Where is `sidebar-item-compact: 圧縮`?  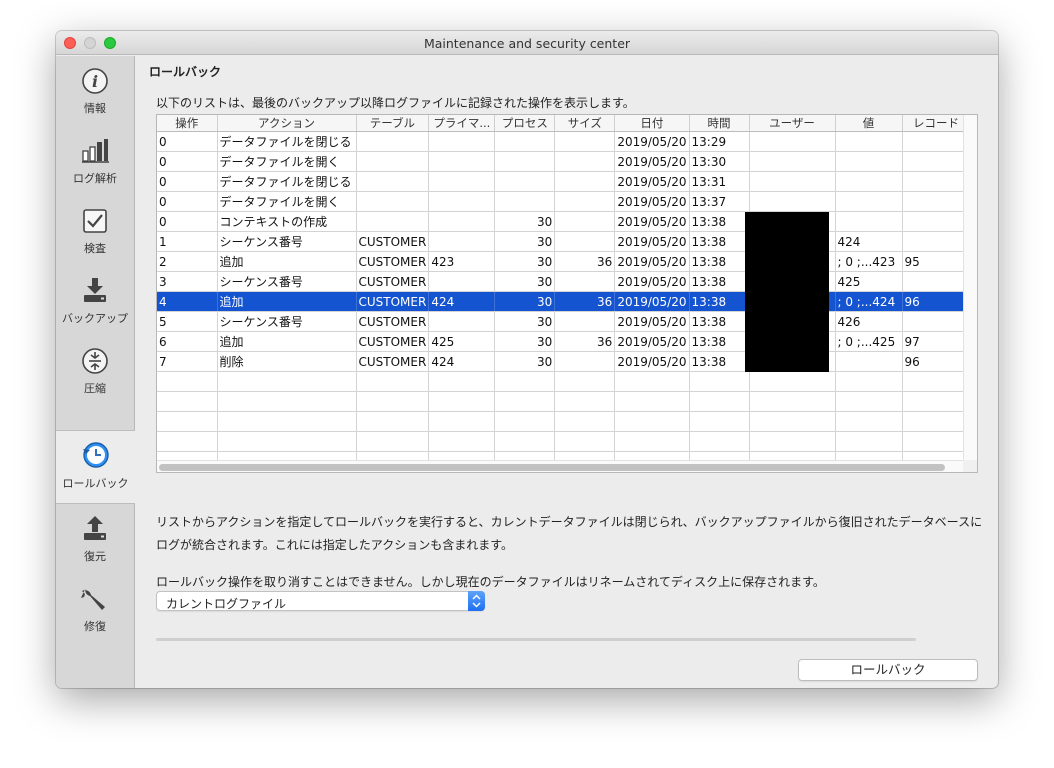 sidebar-item-compact: 圧縮 is located at coordinates (95, 380).